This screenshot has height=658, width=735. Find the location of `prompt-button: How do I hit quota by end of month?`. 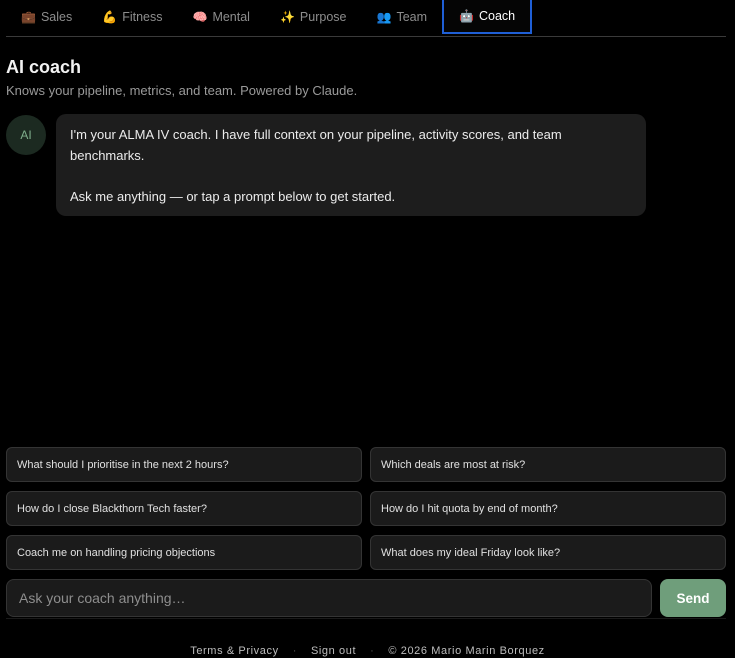

prompt-button: How do I hit quota by end of month? is located at coordinates (548, 508).